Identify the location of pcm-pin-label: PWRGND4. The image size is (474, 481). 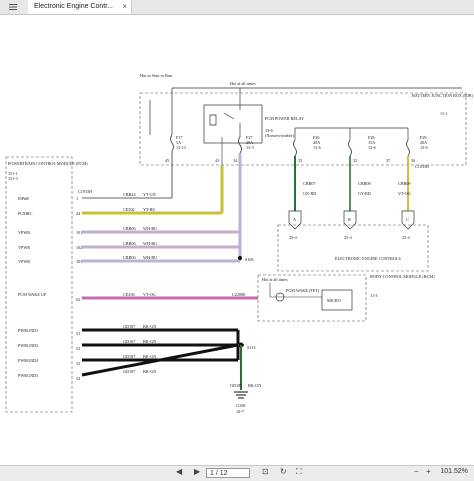
(28, 360).